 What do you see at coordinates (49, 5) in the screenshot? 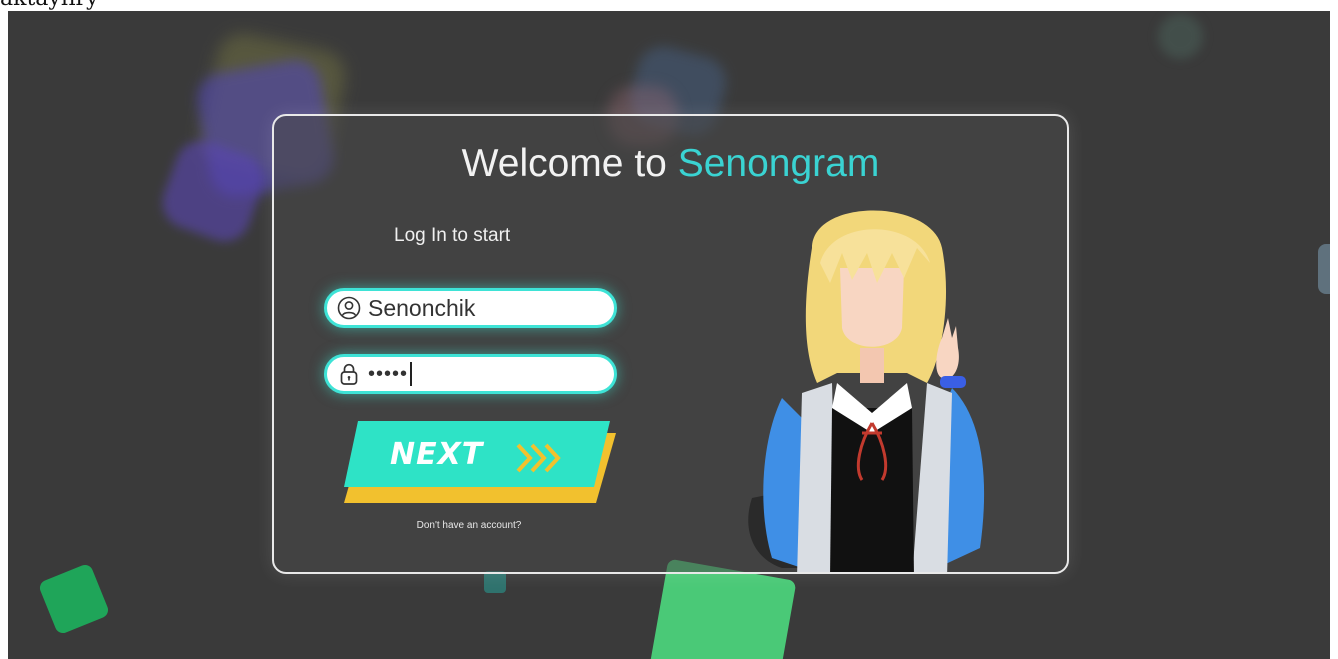
I see `page-top-text: aktayfiry` at bounding box center [49, 5].